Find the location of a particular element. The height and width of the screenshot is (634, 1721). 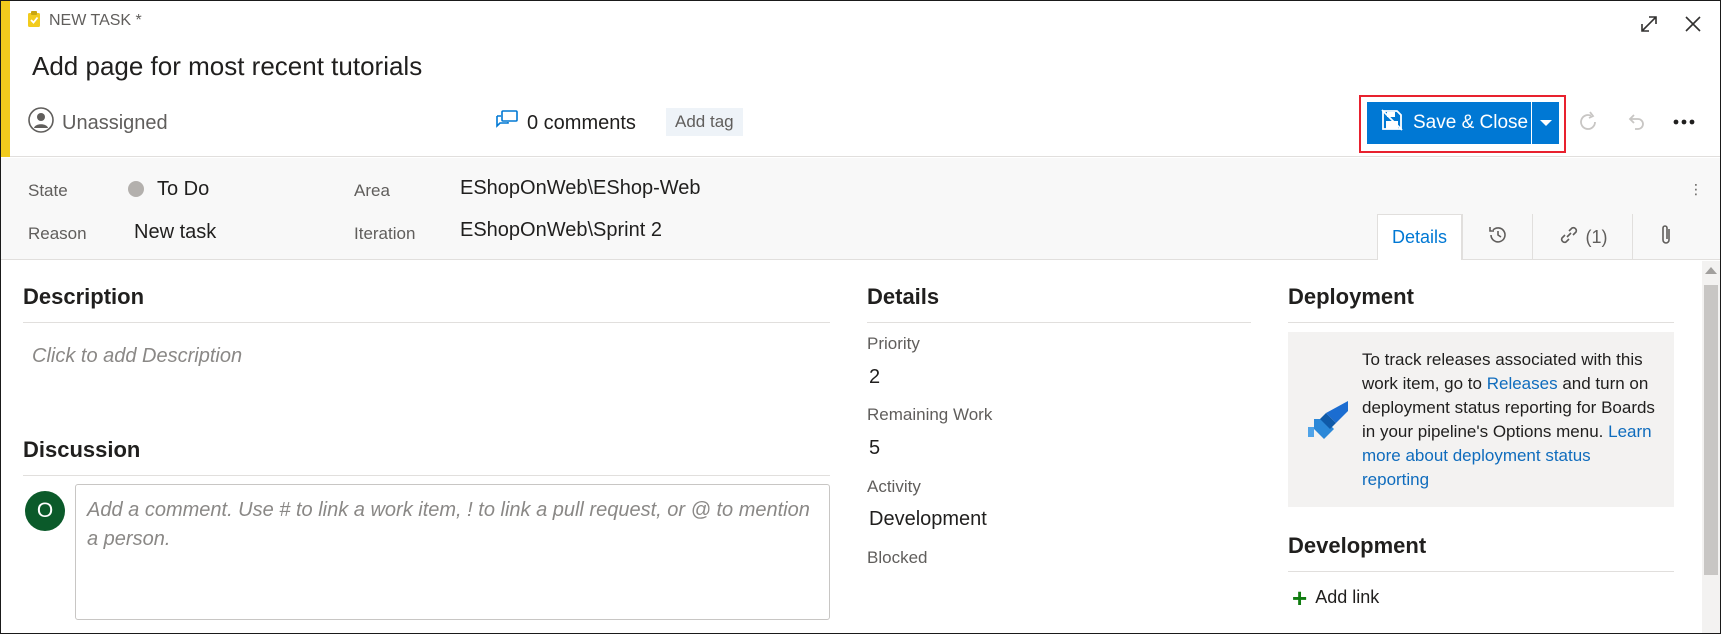

window-actions is located at coordinates (1671, 24).